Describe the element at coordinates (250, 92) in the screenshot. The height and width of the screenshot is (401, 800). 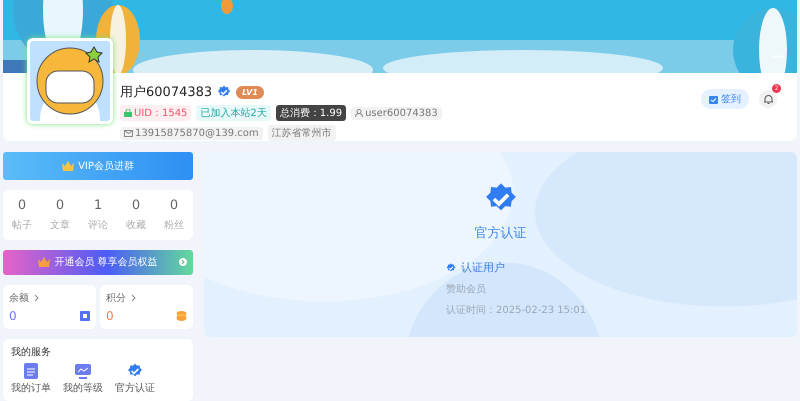
I see `level-badge: LV1` at that location.